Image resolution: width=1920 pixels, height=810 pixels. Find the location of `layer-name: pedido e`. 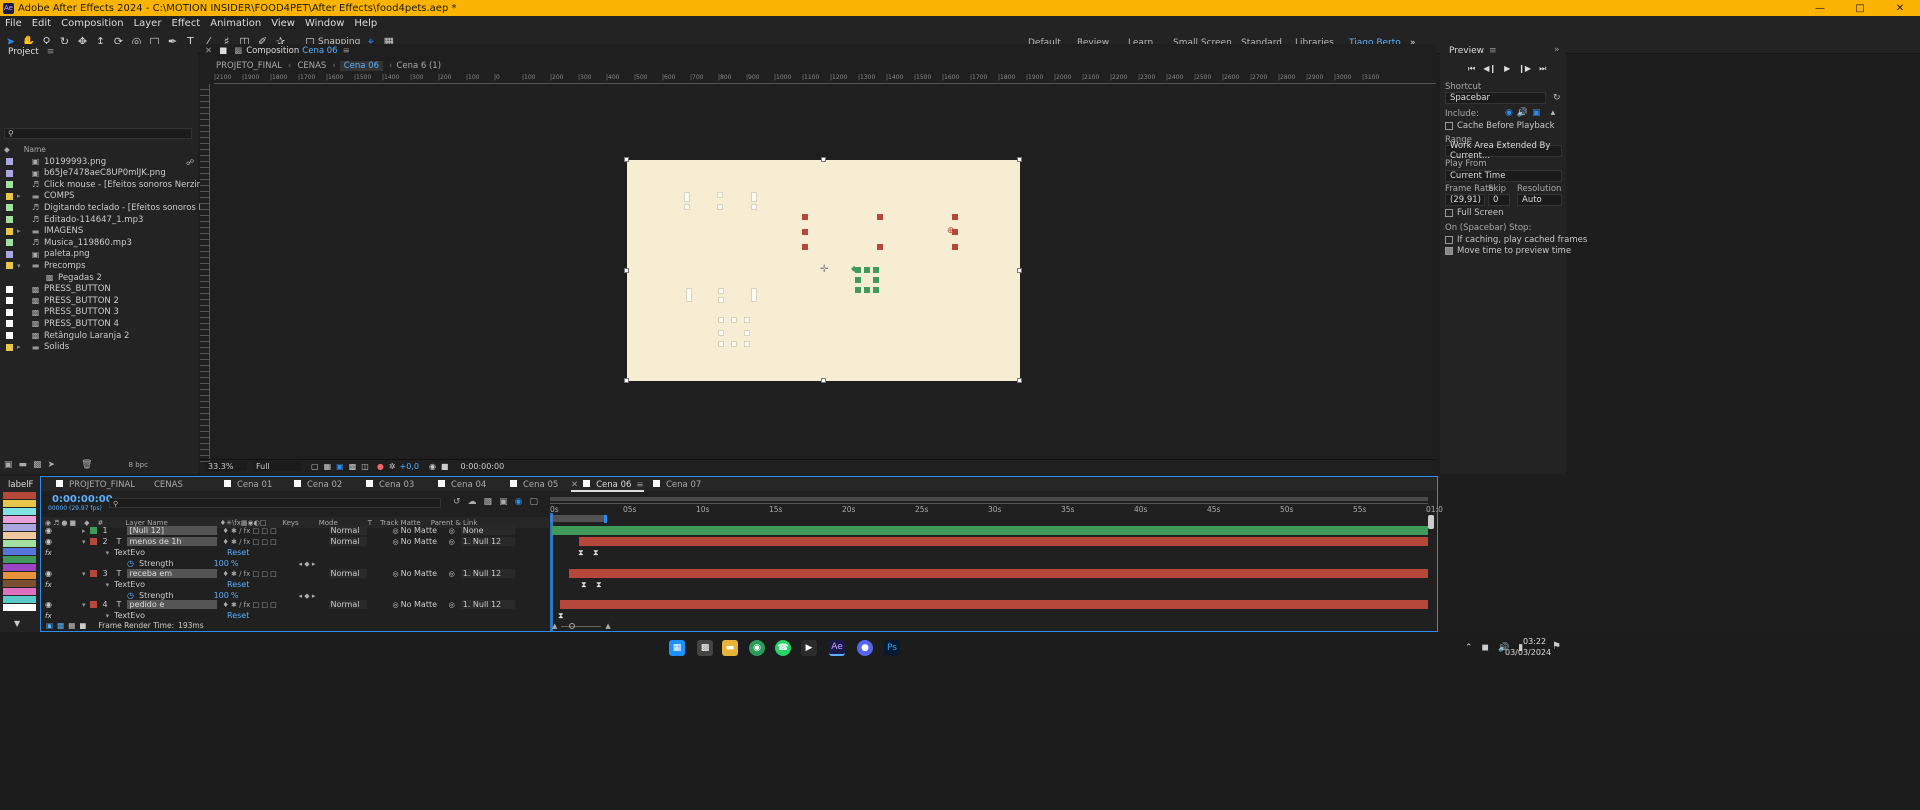

layer-name: pedido e is located at coordinates (171, 604).